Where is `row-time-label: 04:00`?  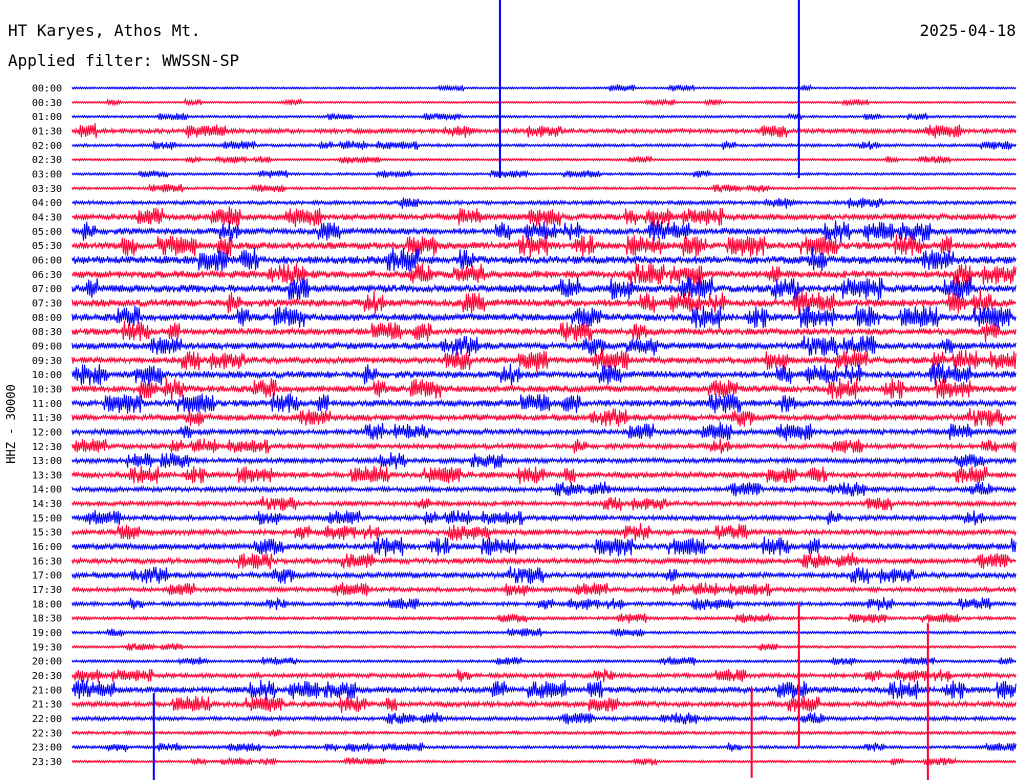
row-time-label: 04:00 is located at coordinates (47, 203).